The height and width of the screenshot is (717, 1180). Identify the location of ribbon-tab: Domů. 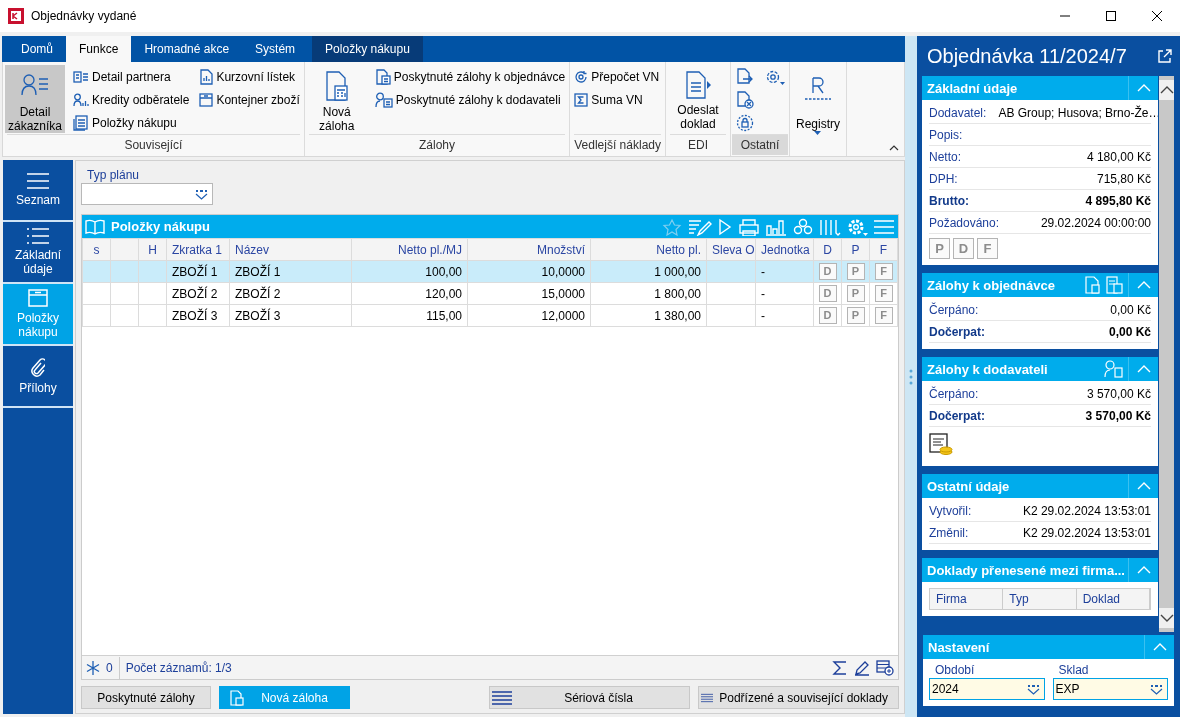
(37, 49).